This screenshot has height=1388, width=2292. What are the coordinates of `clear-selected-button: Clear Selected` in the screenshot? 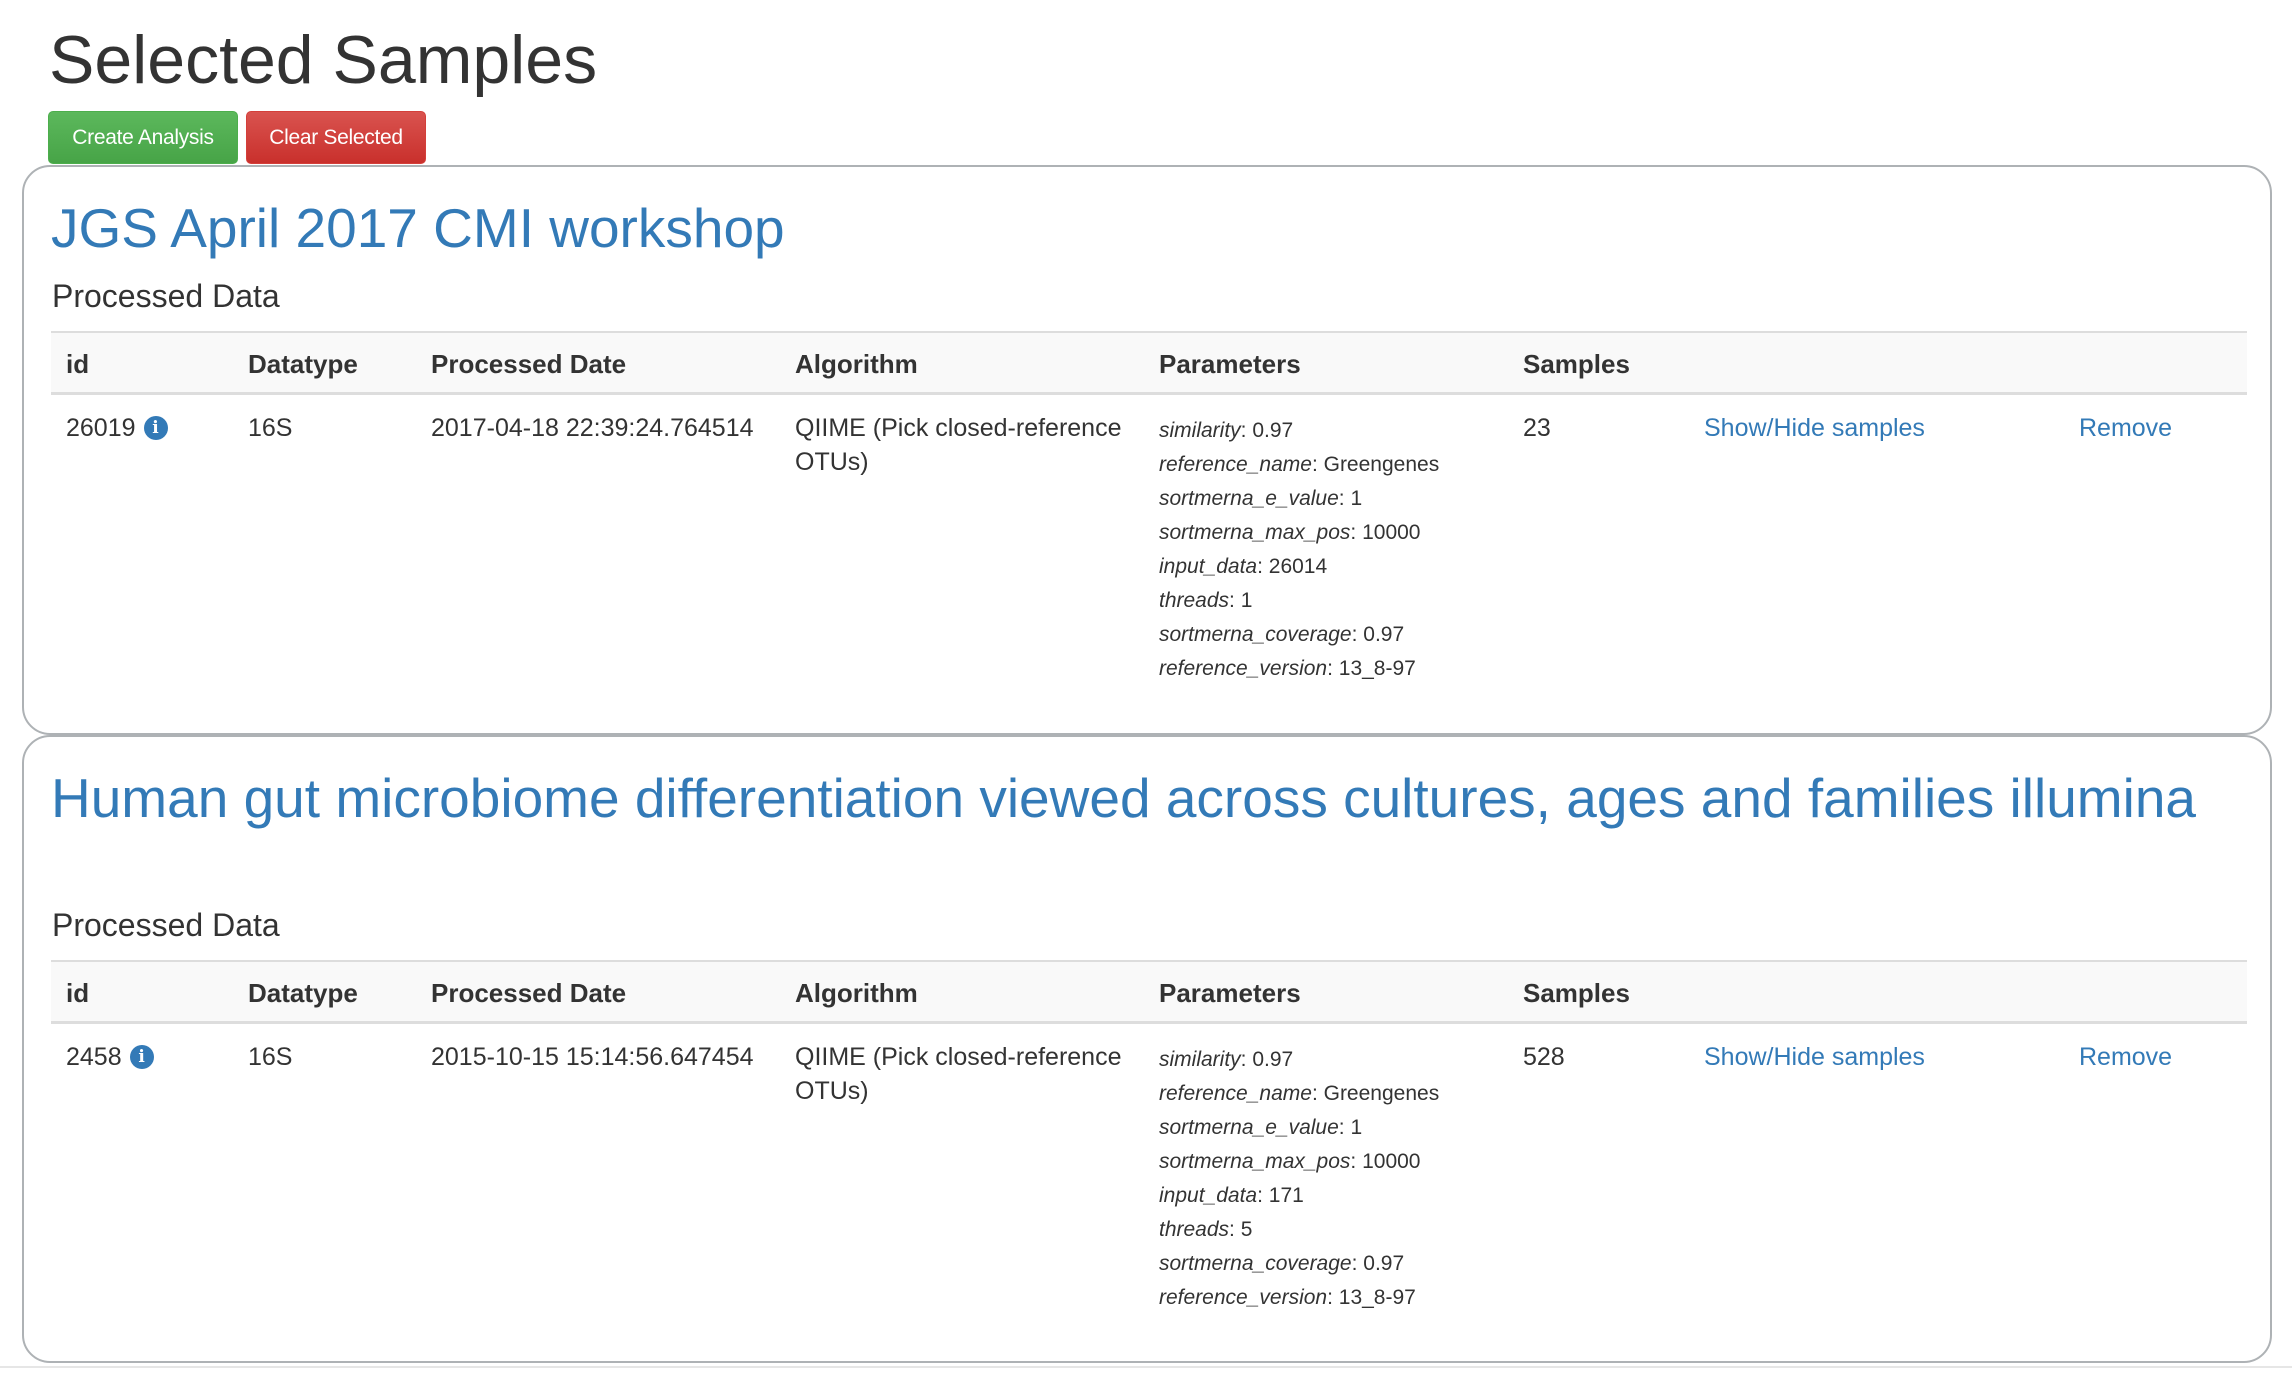 It's located at (336, 137).